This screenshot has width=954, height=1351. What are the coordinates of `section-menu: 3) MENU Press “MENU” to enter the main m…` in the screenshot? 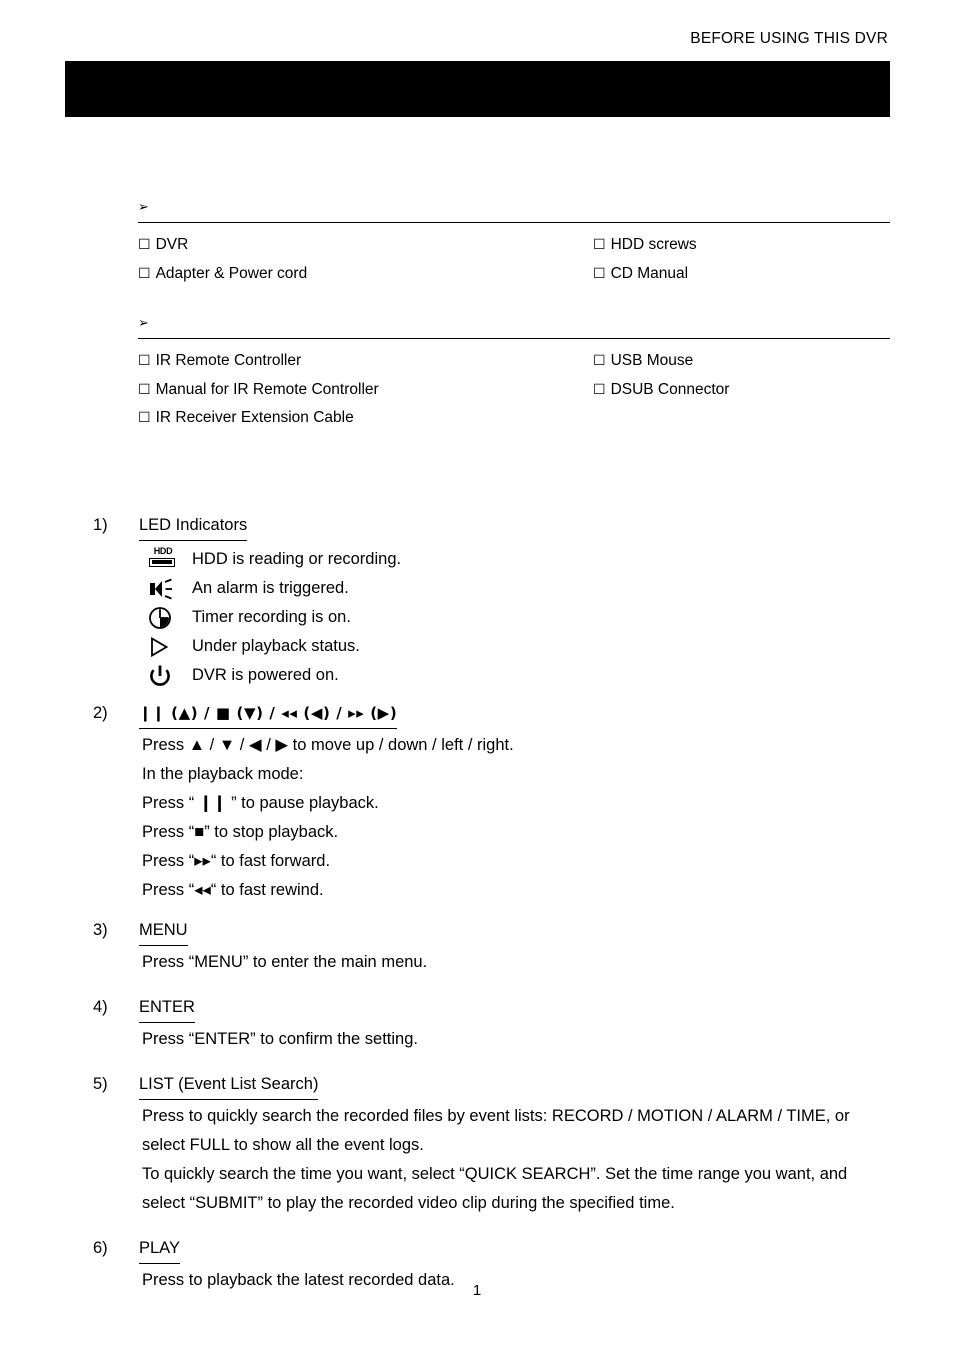 It's located at (477, 947).